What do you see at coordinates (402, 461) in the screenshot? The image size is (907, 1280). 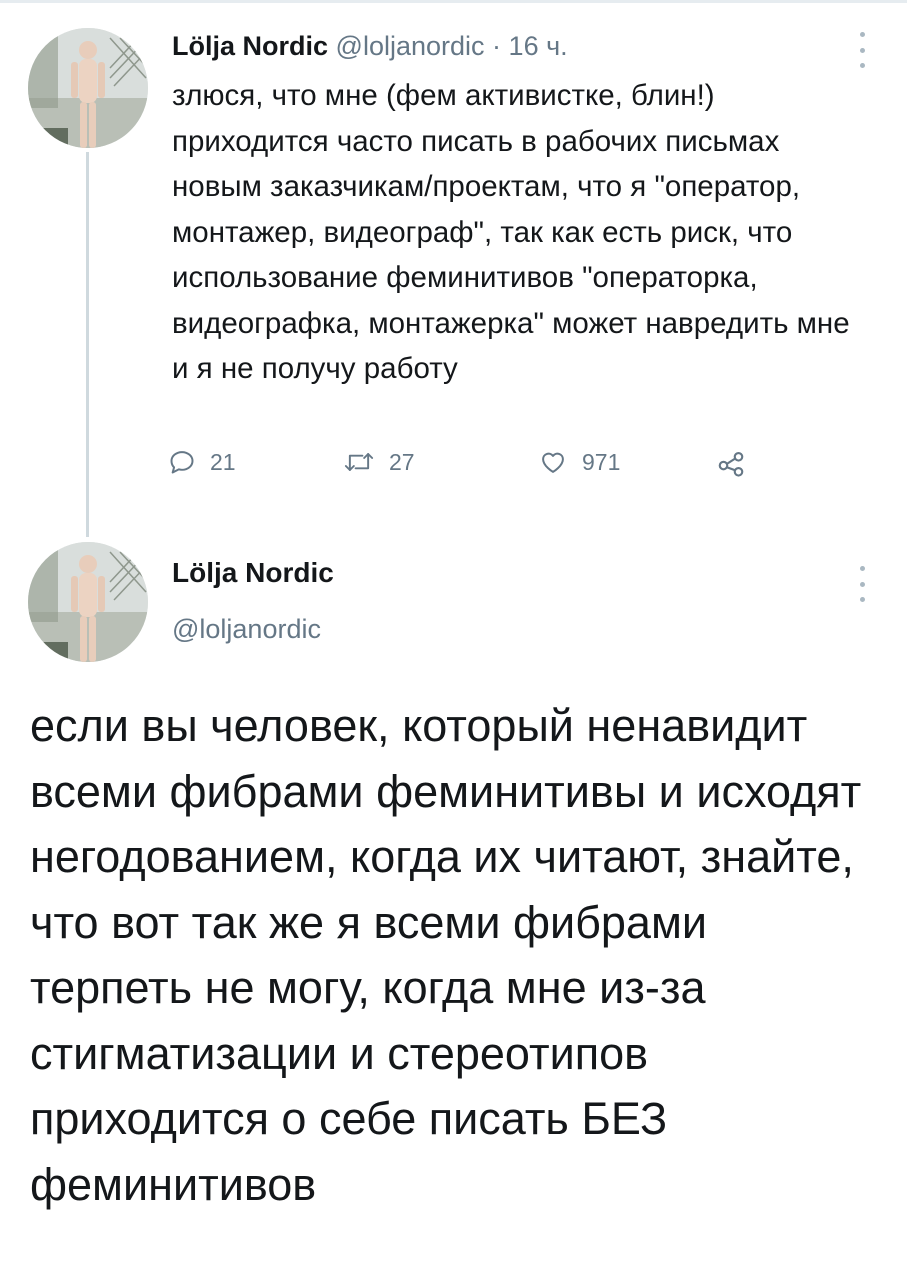 I see `retweet-count: 27` at bounding box center [402, 461].